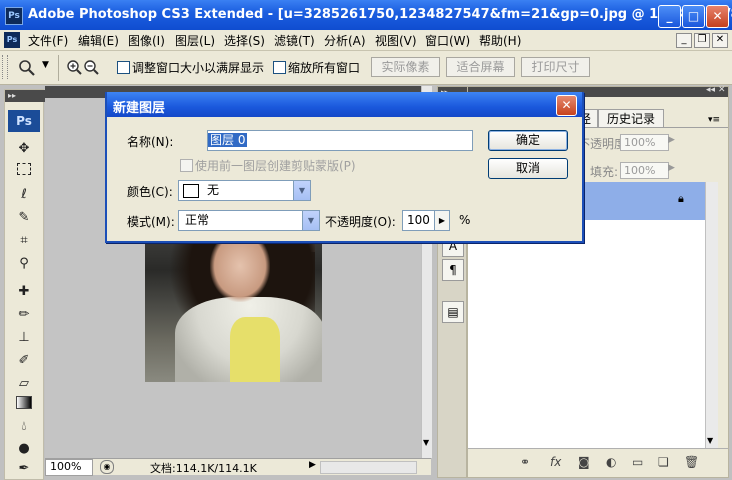  I want to click on doc-minimize-button: _, so click(684, 40).